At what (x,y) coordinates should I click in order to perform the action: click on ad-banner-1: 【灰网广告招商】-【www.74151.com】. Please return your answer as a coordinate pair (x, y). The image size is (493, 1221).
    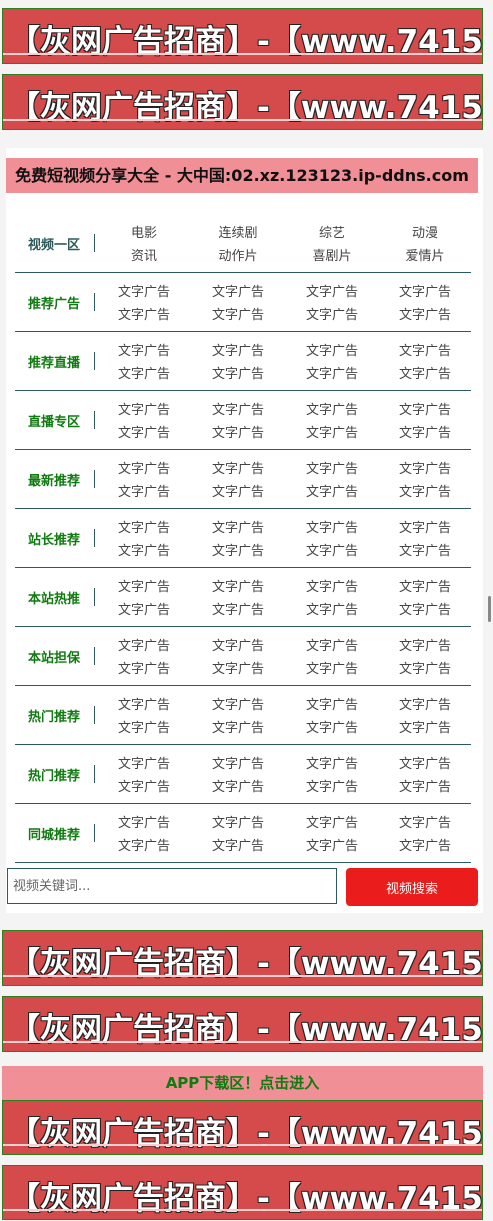
    Looking at the image, I should click on (242, 36).